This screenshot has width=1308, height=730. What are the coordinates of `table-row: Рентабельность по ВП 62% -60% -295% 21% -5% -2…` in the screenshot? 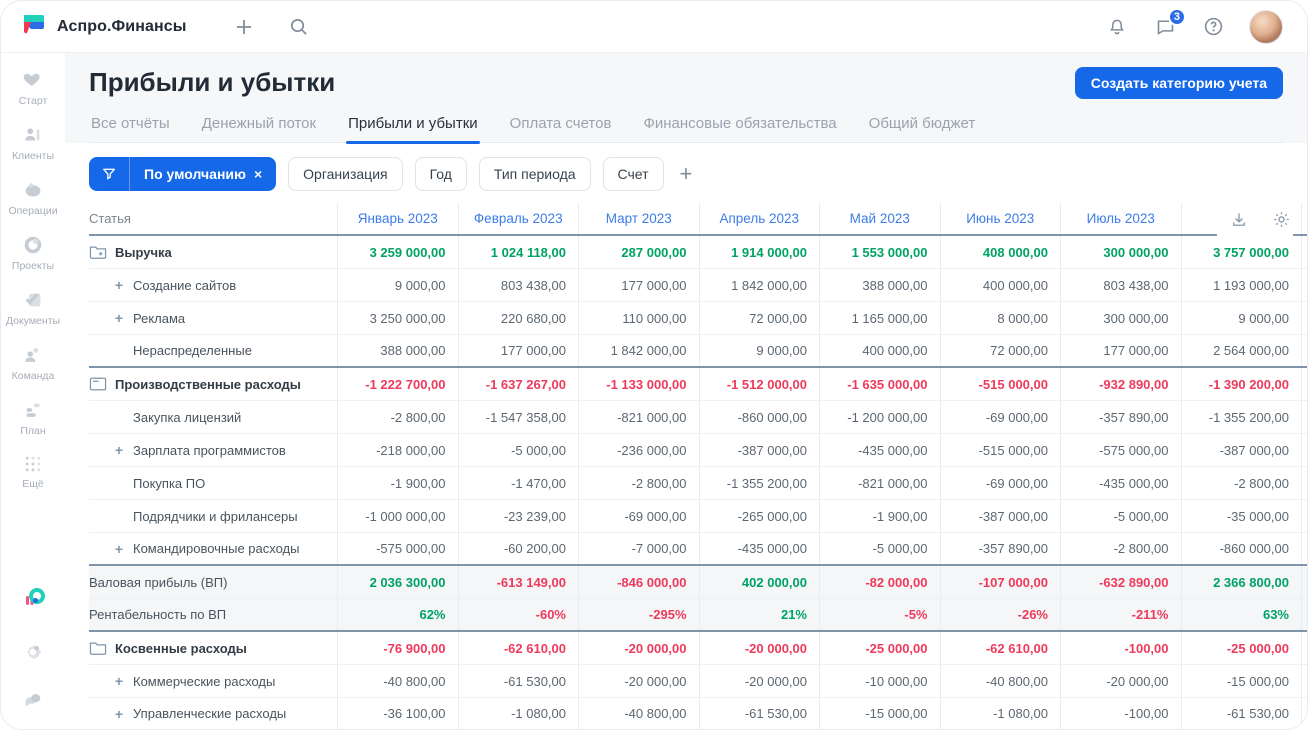 It's located at (698, 615).